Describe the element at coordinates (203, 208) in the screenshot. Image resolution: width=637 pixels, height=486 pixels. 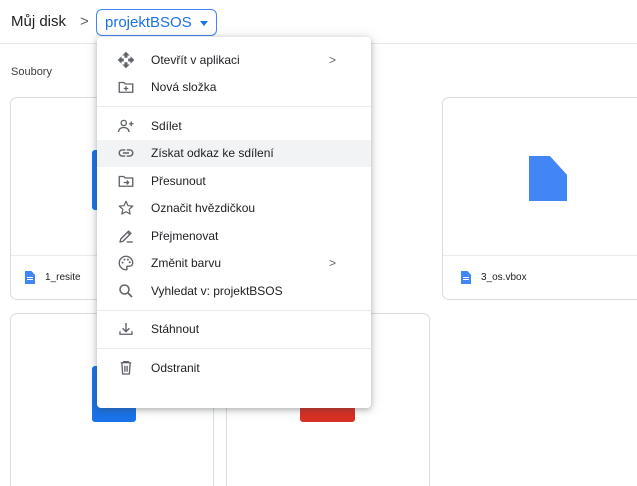
I see `menu-item-label: Označit hvězdičkou` at that location.